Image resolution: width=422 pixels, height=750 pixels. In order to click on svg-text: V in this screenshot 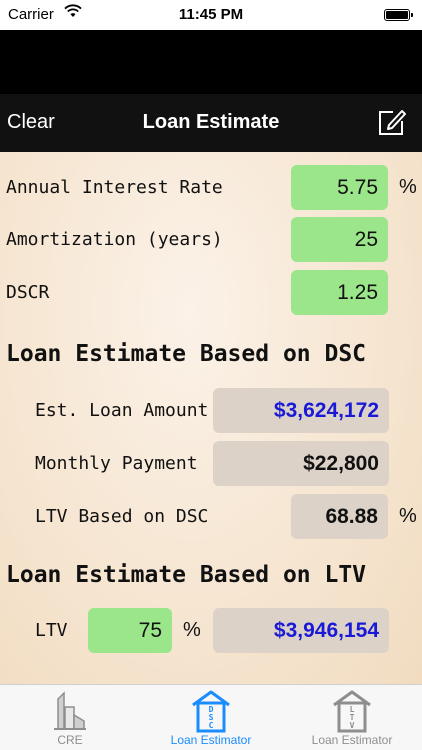, I will do `click(352, 725)`.